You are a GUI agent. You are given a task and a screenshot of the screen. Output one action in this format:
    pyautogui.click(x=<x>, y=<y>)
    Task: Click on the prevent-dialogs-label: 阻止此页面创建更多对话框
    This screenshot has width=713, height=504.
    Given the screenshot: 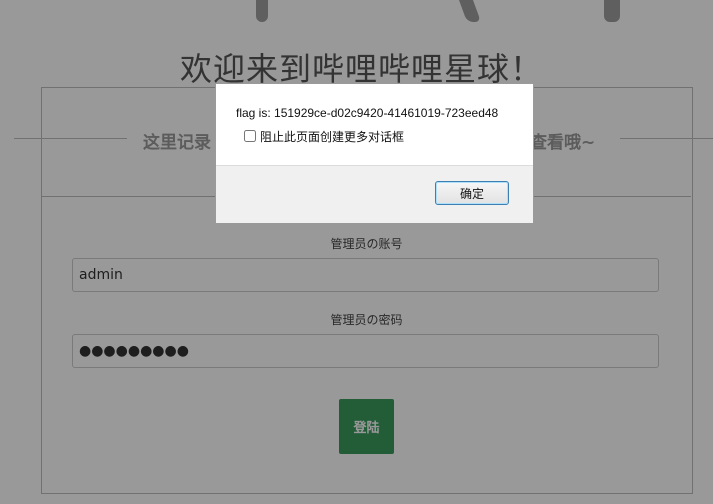 What is the action you would take?
    pyautogui.click(x=332, y=136)
    